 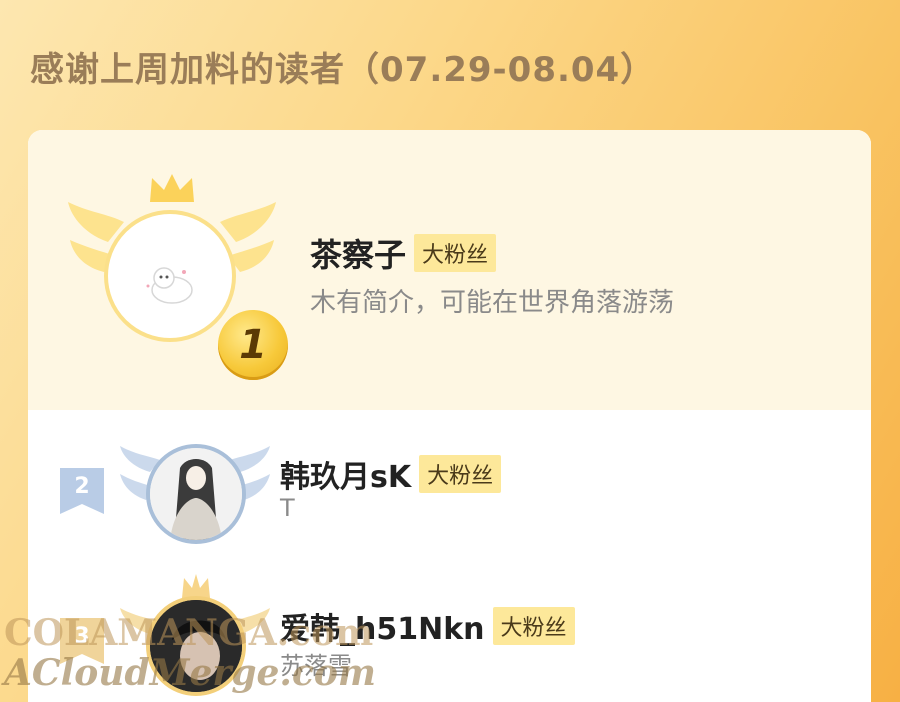 I want to click on rank-2-tag: 2, so click(x=82, y=491).